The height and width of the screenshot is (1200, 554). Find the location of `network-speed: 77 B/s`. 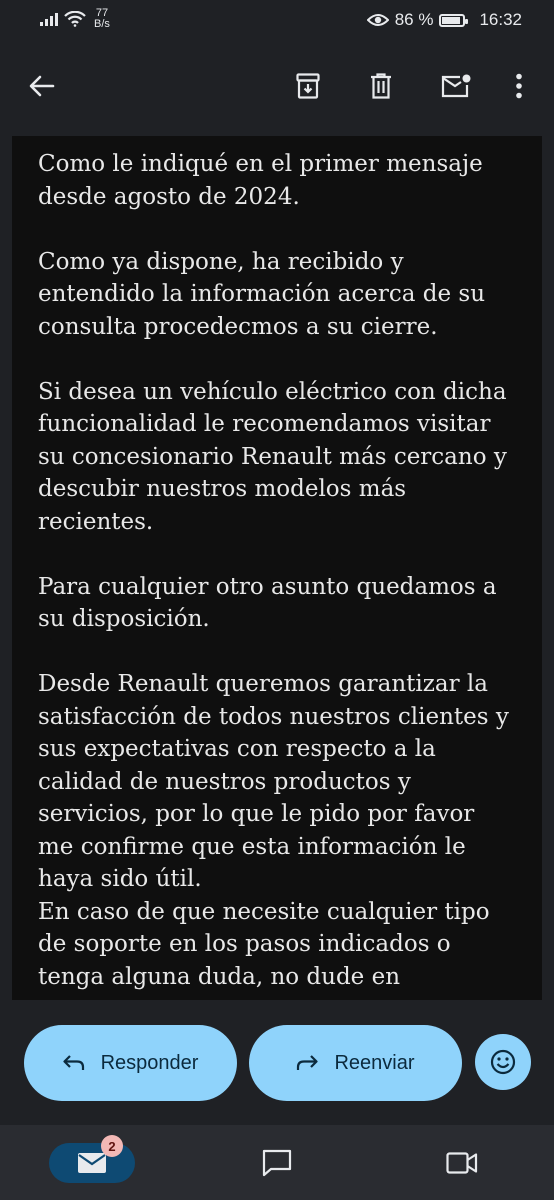

network-speed: 77 B/s is located at coordinates (102, 19).